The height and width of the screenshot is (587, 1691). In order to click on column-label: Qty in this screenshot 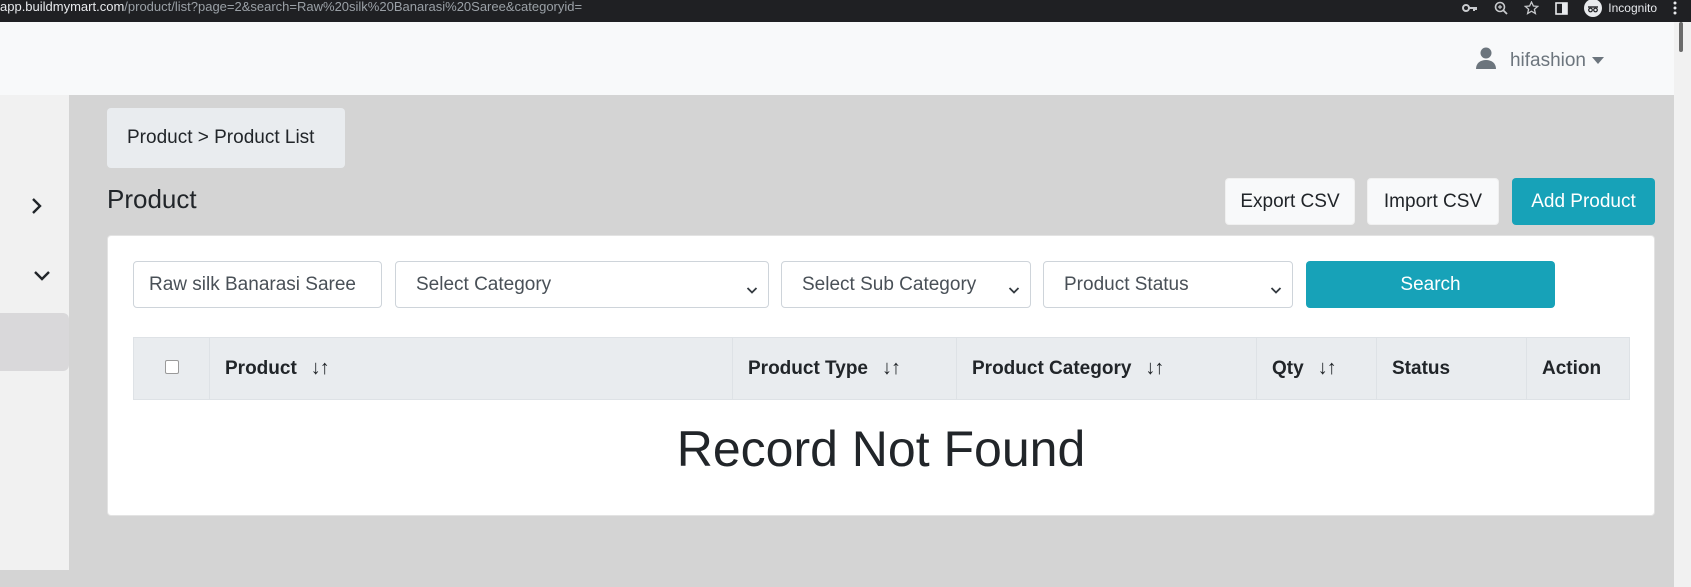, I will do `click(1288, 368)`.